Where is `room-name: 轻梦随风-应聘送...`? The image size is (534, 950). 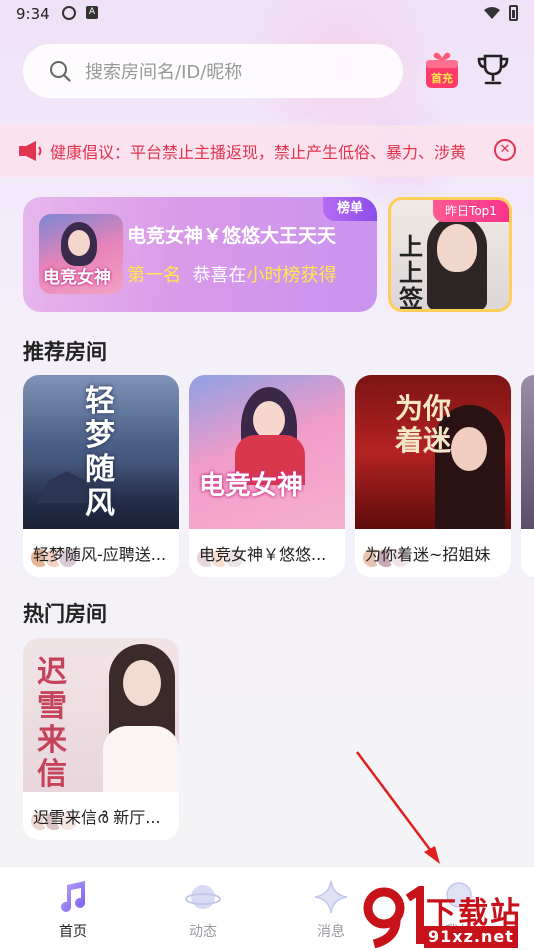 room-name: 轻梦随风-应聘送... is located at coordinates (100, 554).